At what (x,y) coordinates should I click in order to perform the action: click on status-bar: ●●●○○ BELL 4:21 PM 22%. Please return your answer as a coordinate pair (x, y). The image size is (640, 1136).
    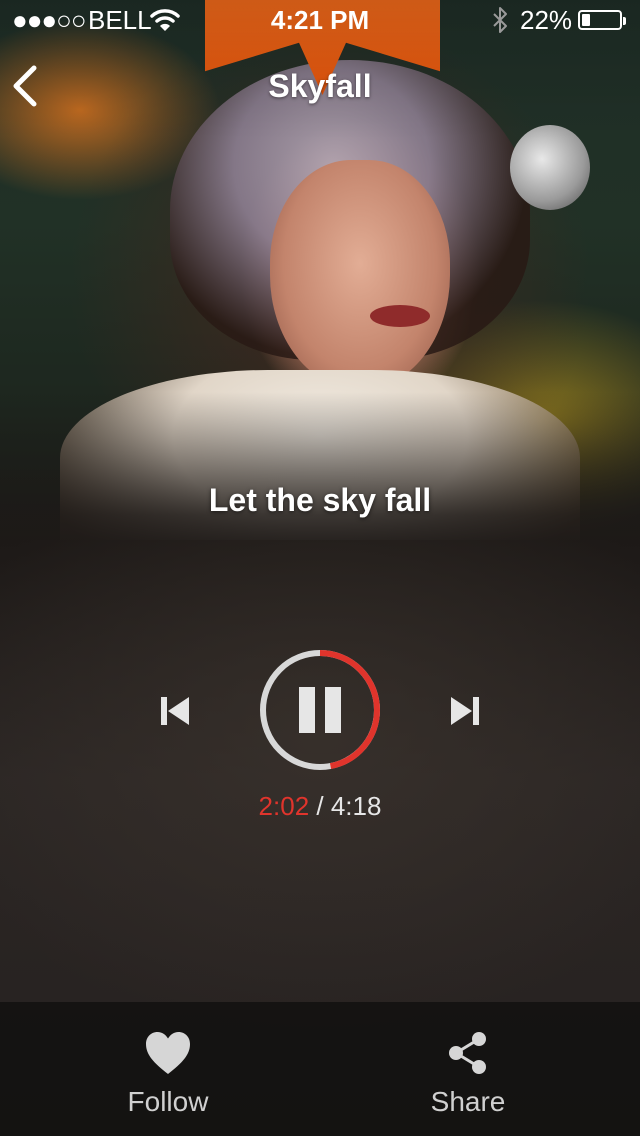
    Looking at the image, I should click on (320, 20).